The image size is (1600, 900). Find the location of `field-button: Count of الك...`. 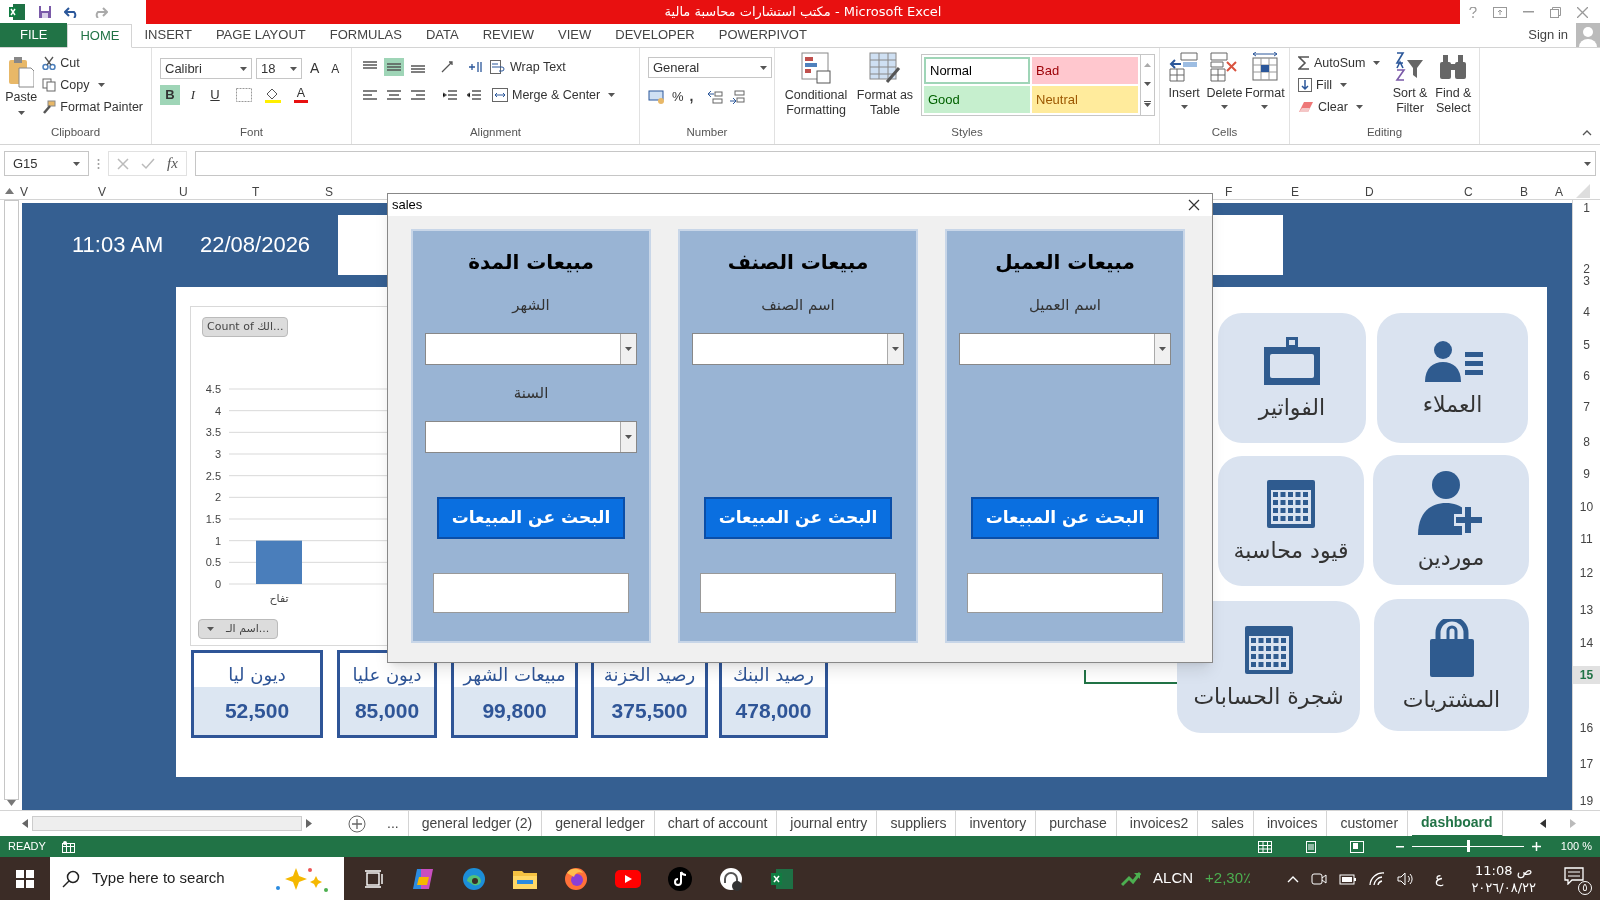

field-button: Count of الك... is located at coordinates (245, 327).